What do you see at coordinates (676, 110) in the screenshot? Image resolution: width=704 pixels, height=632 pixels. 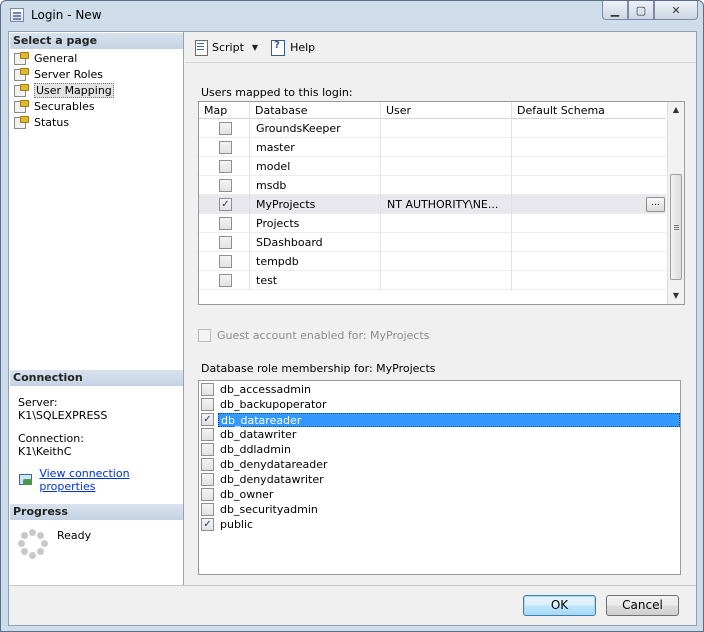 I see `scroll-up-arrow-icon: ▲` at bounding box center [676, 110].